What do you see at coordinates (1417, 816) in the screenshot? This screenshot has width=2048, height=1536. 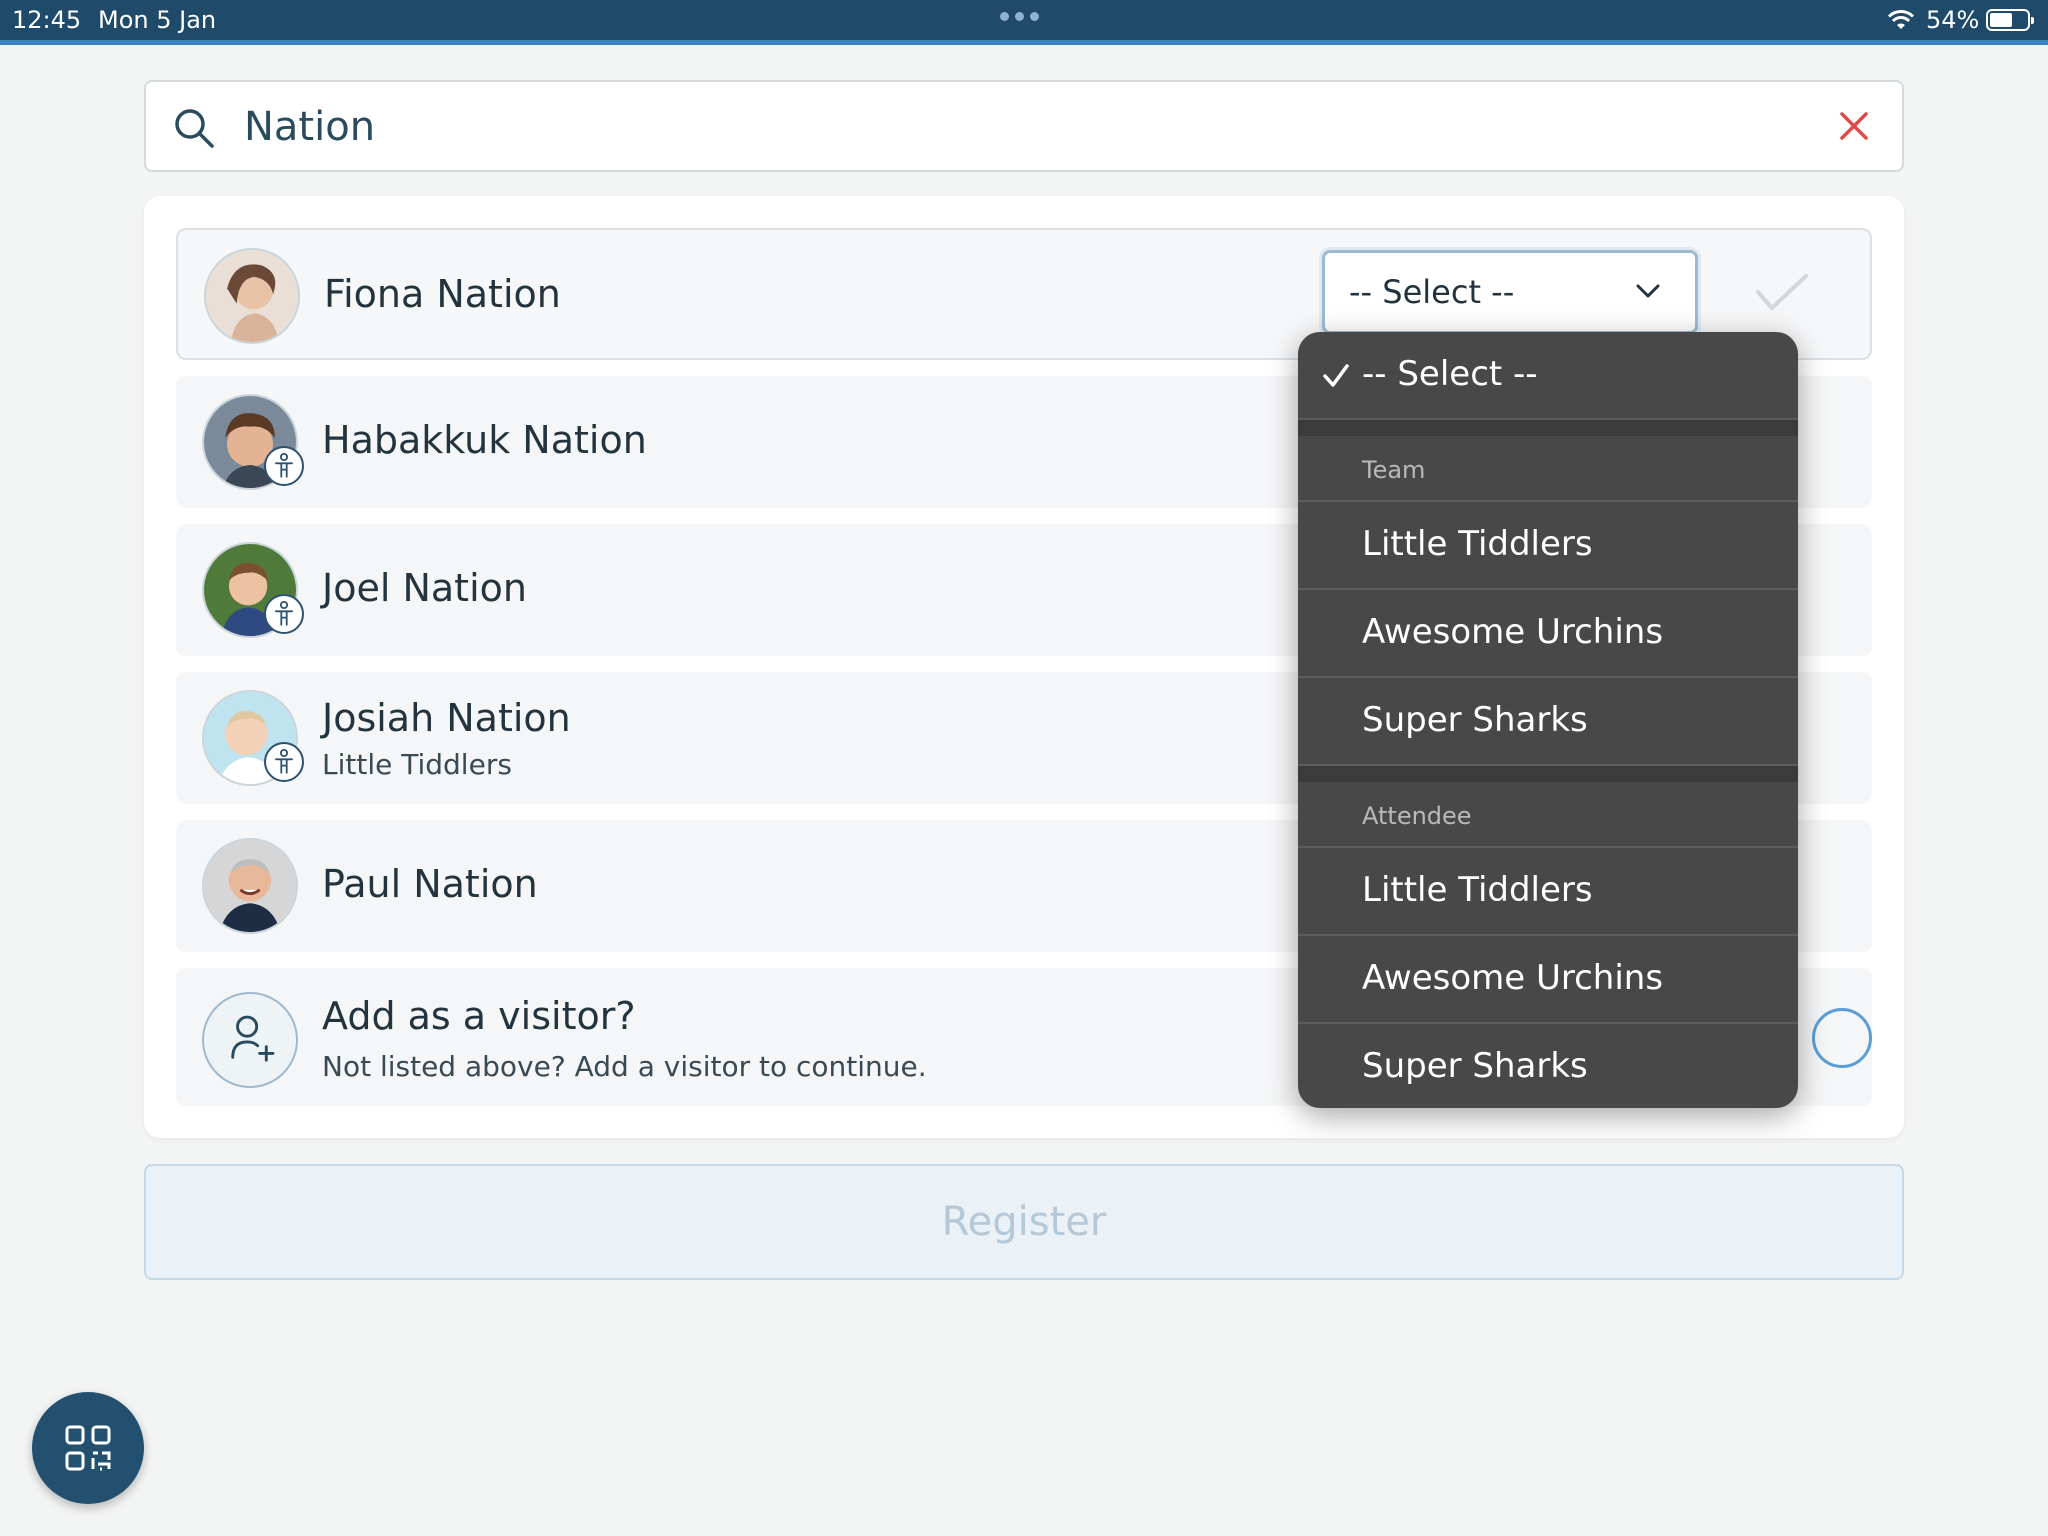 I see `group-header-label: Attendee` at bounding box center [1417, 816].